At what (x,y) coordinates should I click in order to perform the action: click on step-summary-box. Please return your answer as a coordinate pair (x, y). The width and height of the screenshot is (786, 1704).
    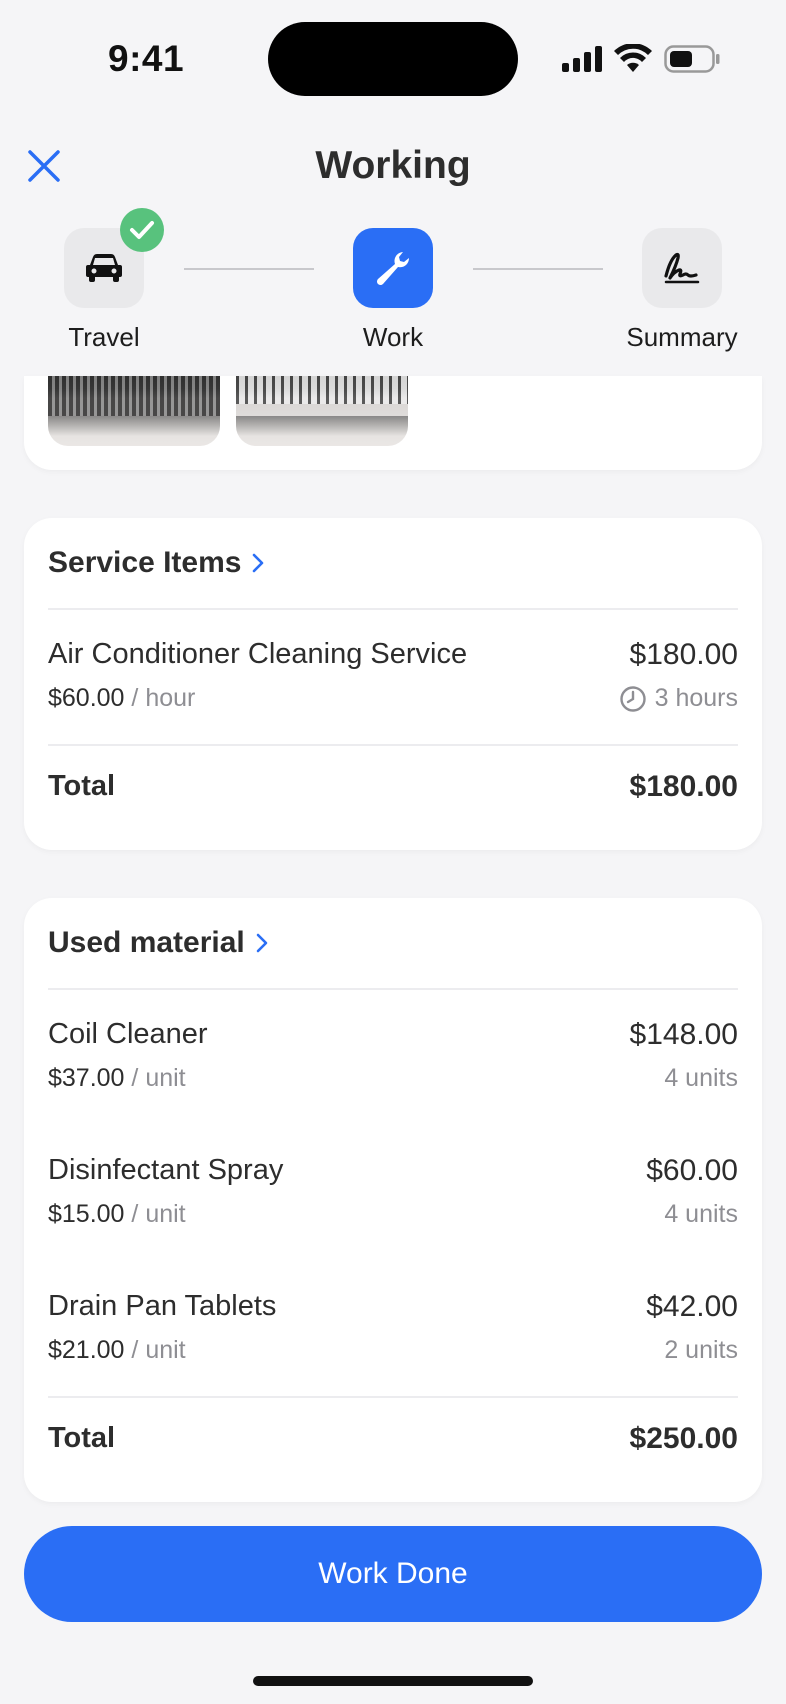
    Looking at the image, I should click on (682, 268).